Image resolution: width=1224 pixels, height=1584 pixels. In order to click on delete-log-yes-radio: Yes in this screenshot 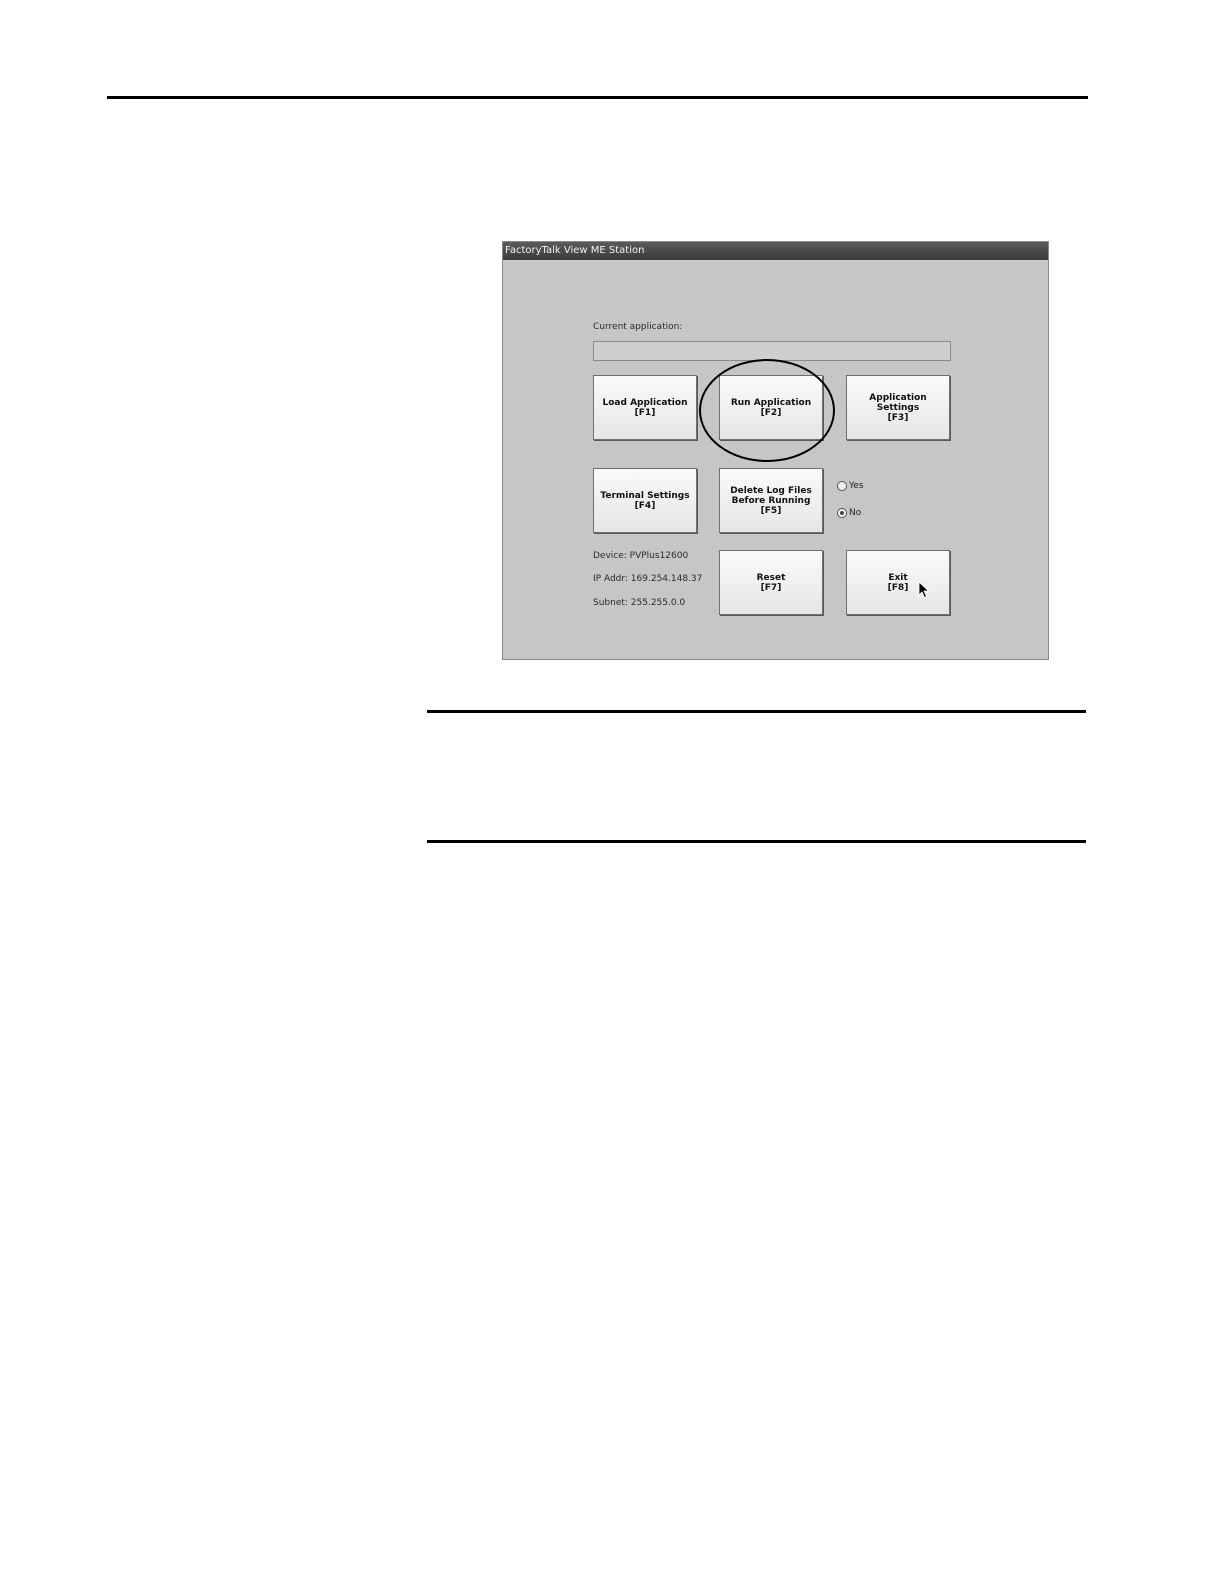, I will do `click(850, 486)`.